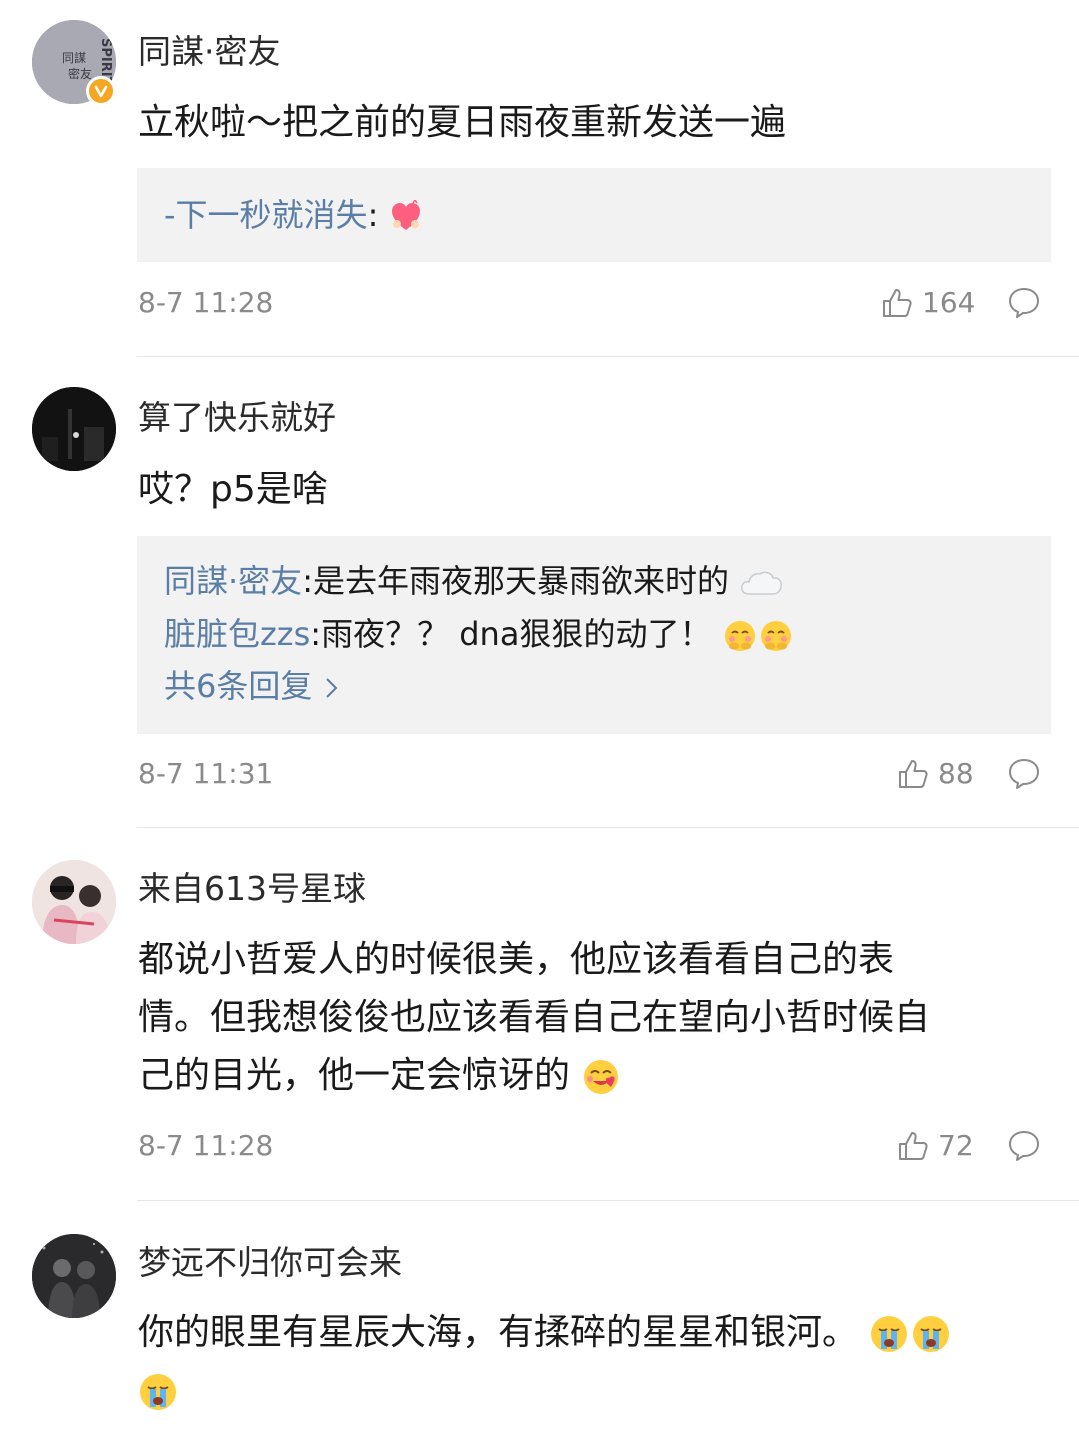 Image resolution: width=1079 pixels, height=1441 pixels. I want to click on reply-box: -下一秒就消失:, so click(594, 215).